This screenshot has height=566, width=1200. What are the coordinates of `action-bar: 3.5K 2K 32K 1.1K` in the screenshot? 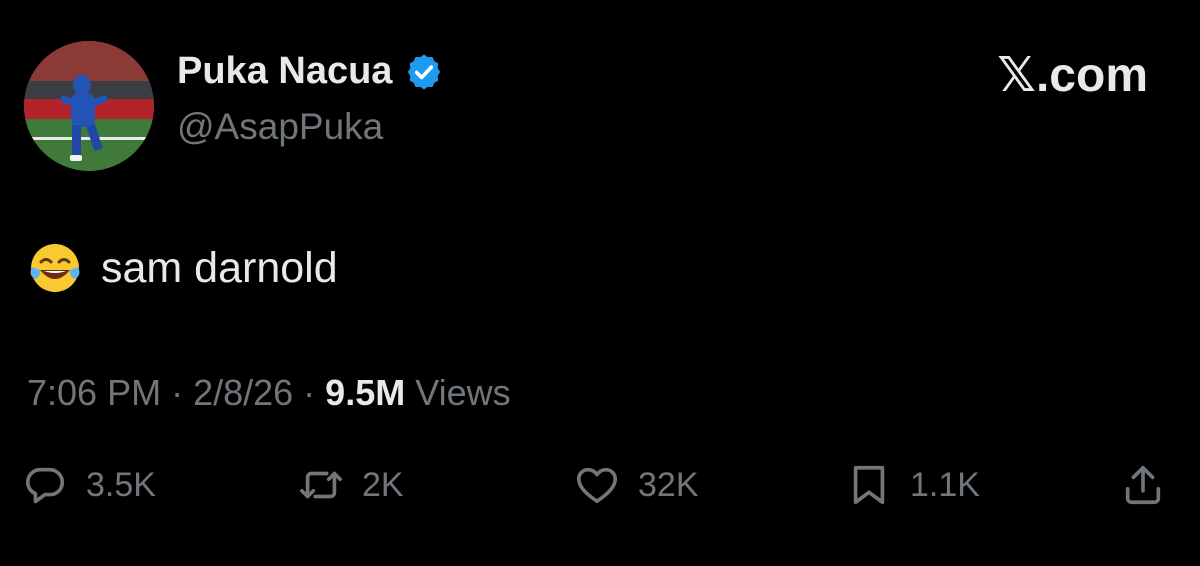 It's located at (600, 492).